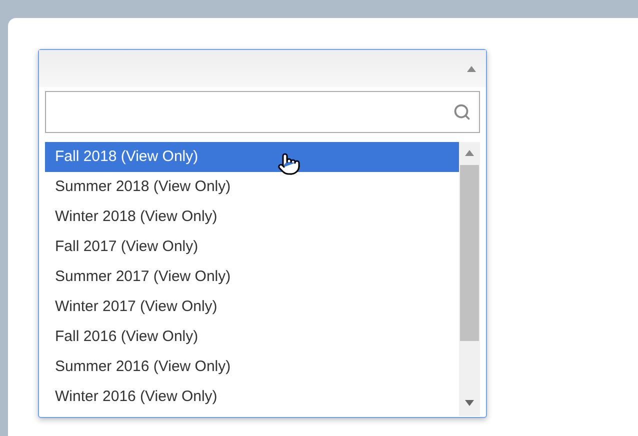 The image size is (638, 436). Describe the element at coordinates (462, 112) in the screenshot. I see `search-icon` at that location.